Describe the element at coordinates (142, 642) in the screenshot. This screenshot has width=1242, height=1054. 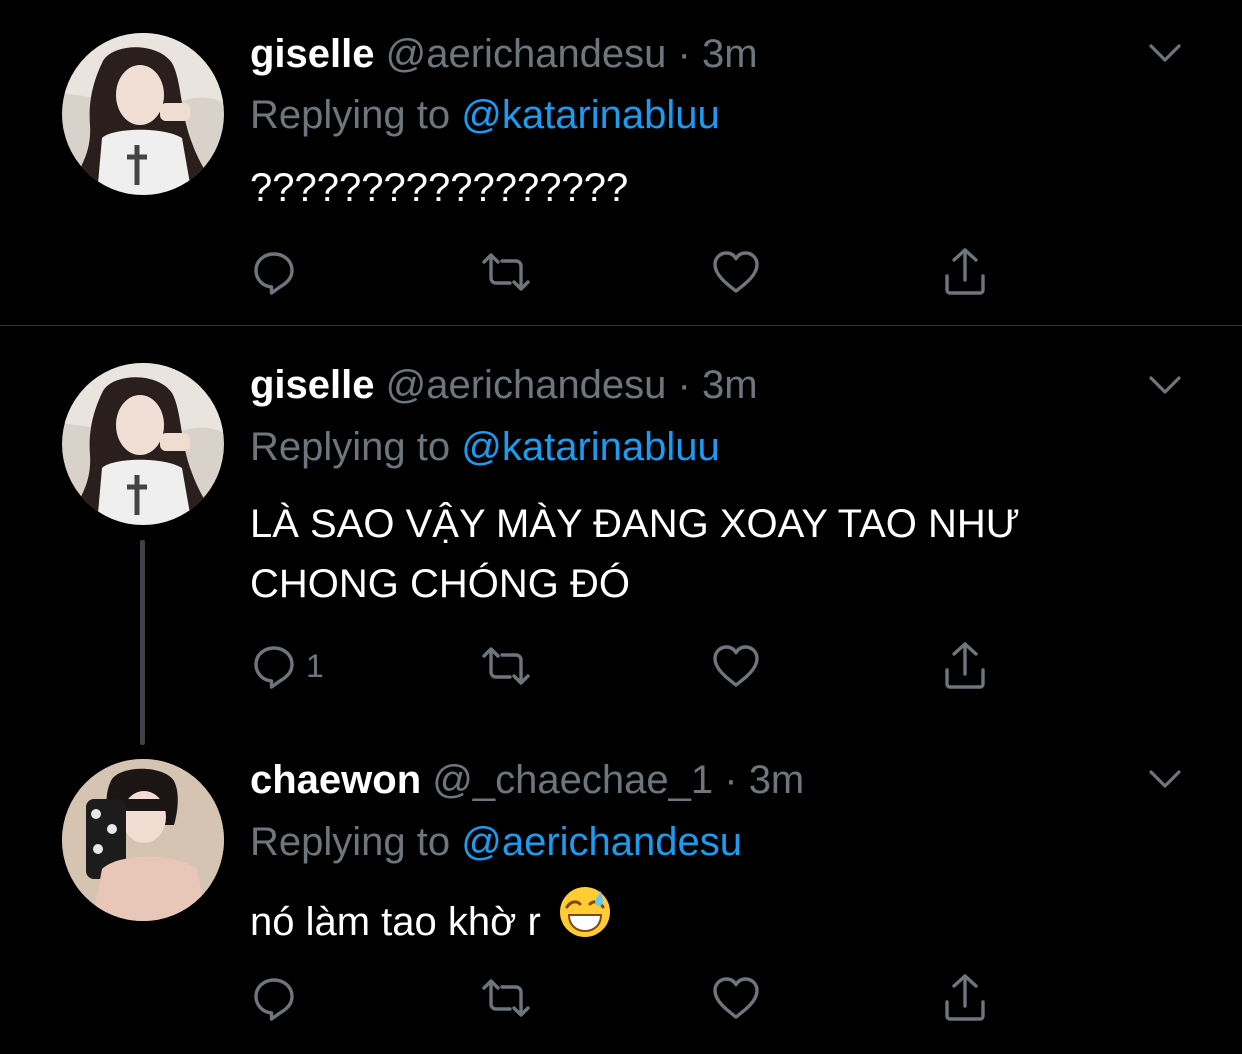
I see `thread-connector-line` at that location.